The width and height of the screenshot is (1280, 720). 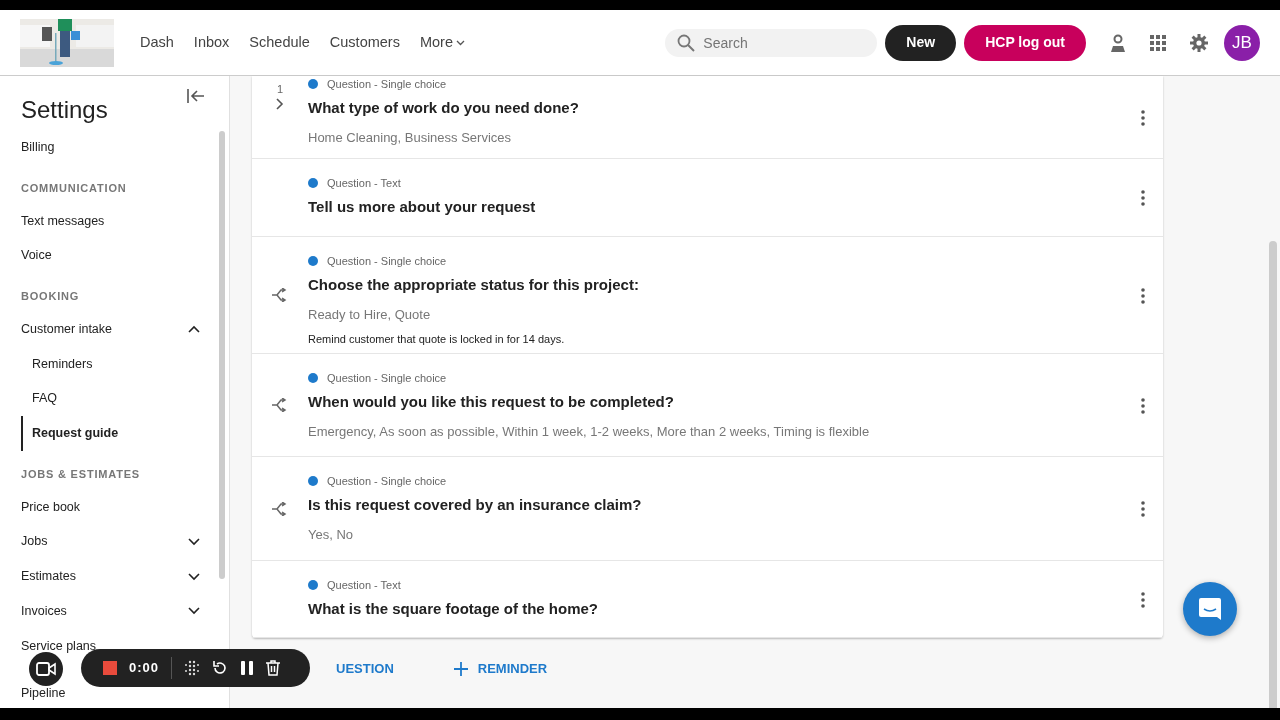 What do you see at coordinates (220, 668) in the screenshot?
I see `restart-icon` at bounding box center [220, 668].